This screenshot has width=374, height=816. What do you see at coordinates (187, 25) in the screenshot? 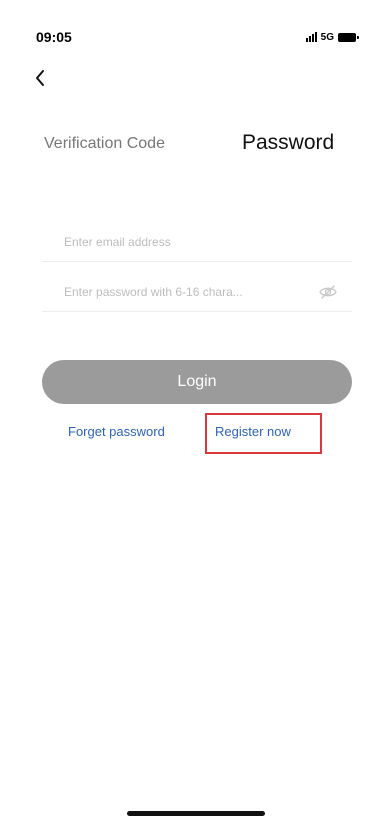
I see `status-bar: 09:05 5G` at bounding box center [187, 25].